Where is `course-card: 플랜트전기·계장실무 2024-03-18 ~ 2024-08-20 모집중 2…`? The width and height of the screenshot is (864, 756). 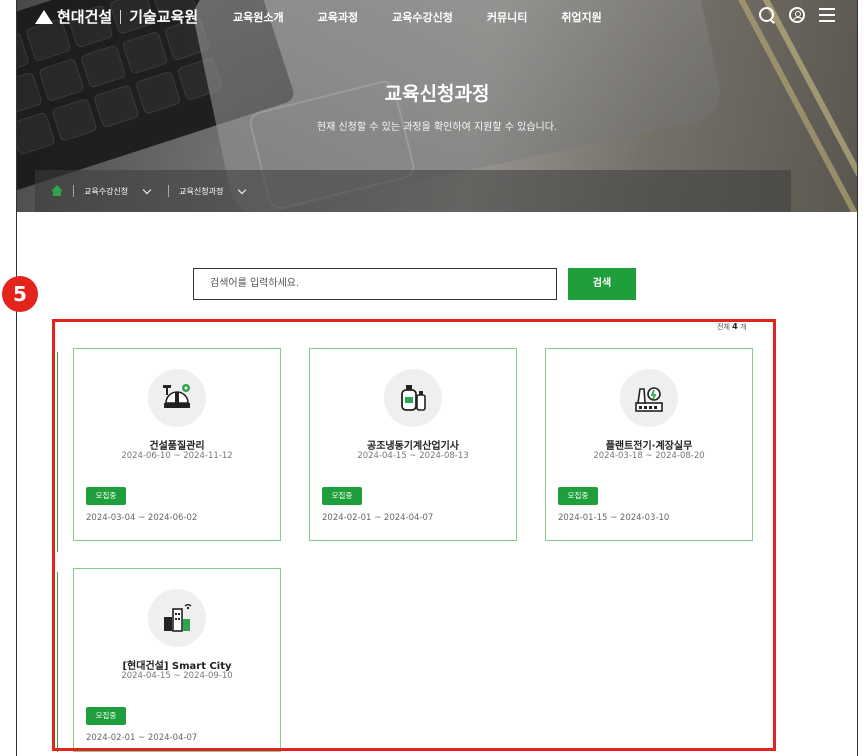 course-card: 플랜트전기·계장실무 2024-03-18 ~ 2024-08-20 모집중 2… is located at coordinates (649, 444).